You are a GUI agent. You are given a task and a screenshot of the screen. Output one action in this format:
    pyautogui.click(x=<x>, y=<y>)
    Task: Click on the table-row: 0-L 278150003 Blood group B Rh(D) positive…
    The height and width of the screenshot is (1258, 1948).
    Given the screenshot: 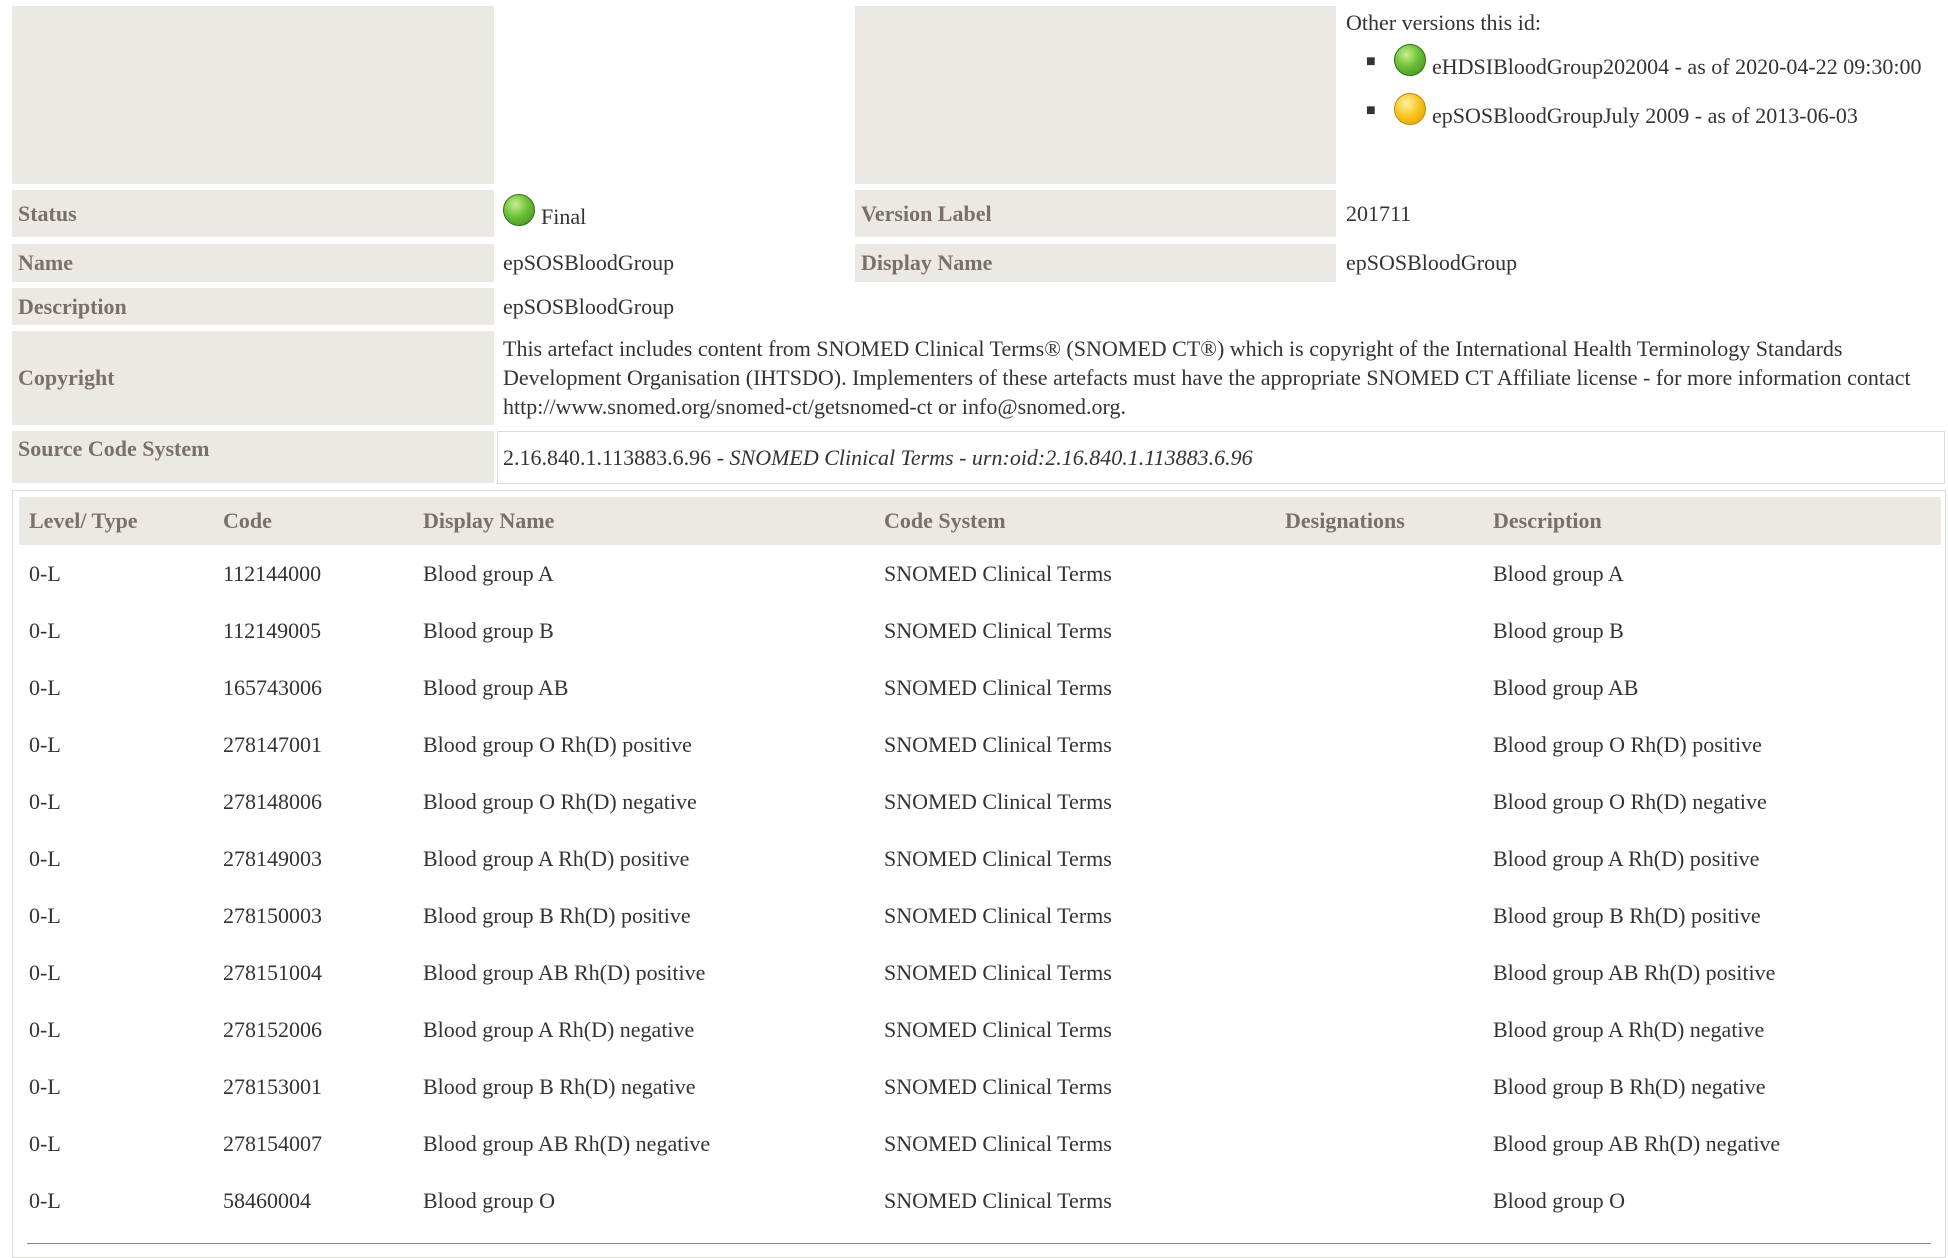 What is the action you would take?
    pyautogui.click(x=980, y=915)
    